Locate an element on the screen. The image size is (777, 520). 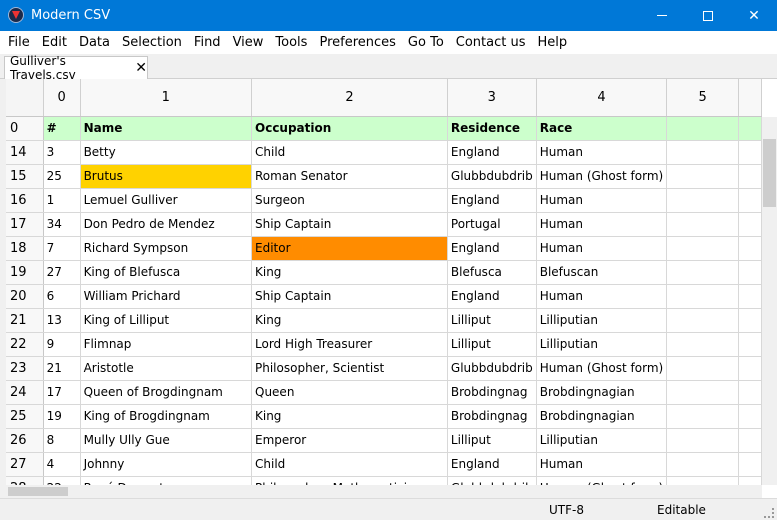
grid-cell: 22 is located at coordinates (62, 480).